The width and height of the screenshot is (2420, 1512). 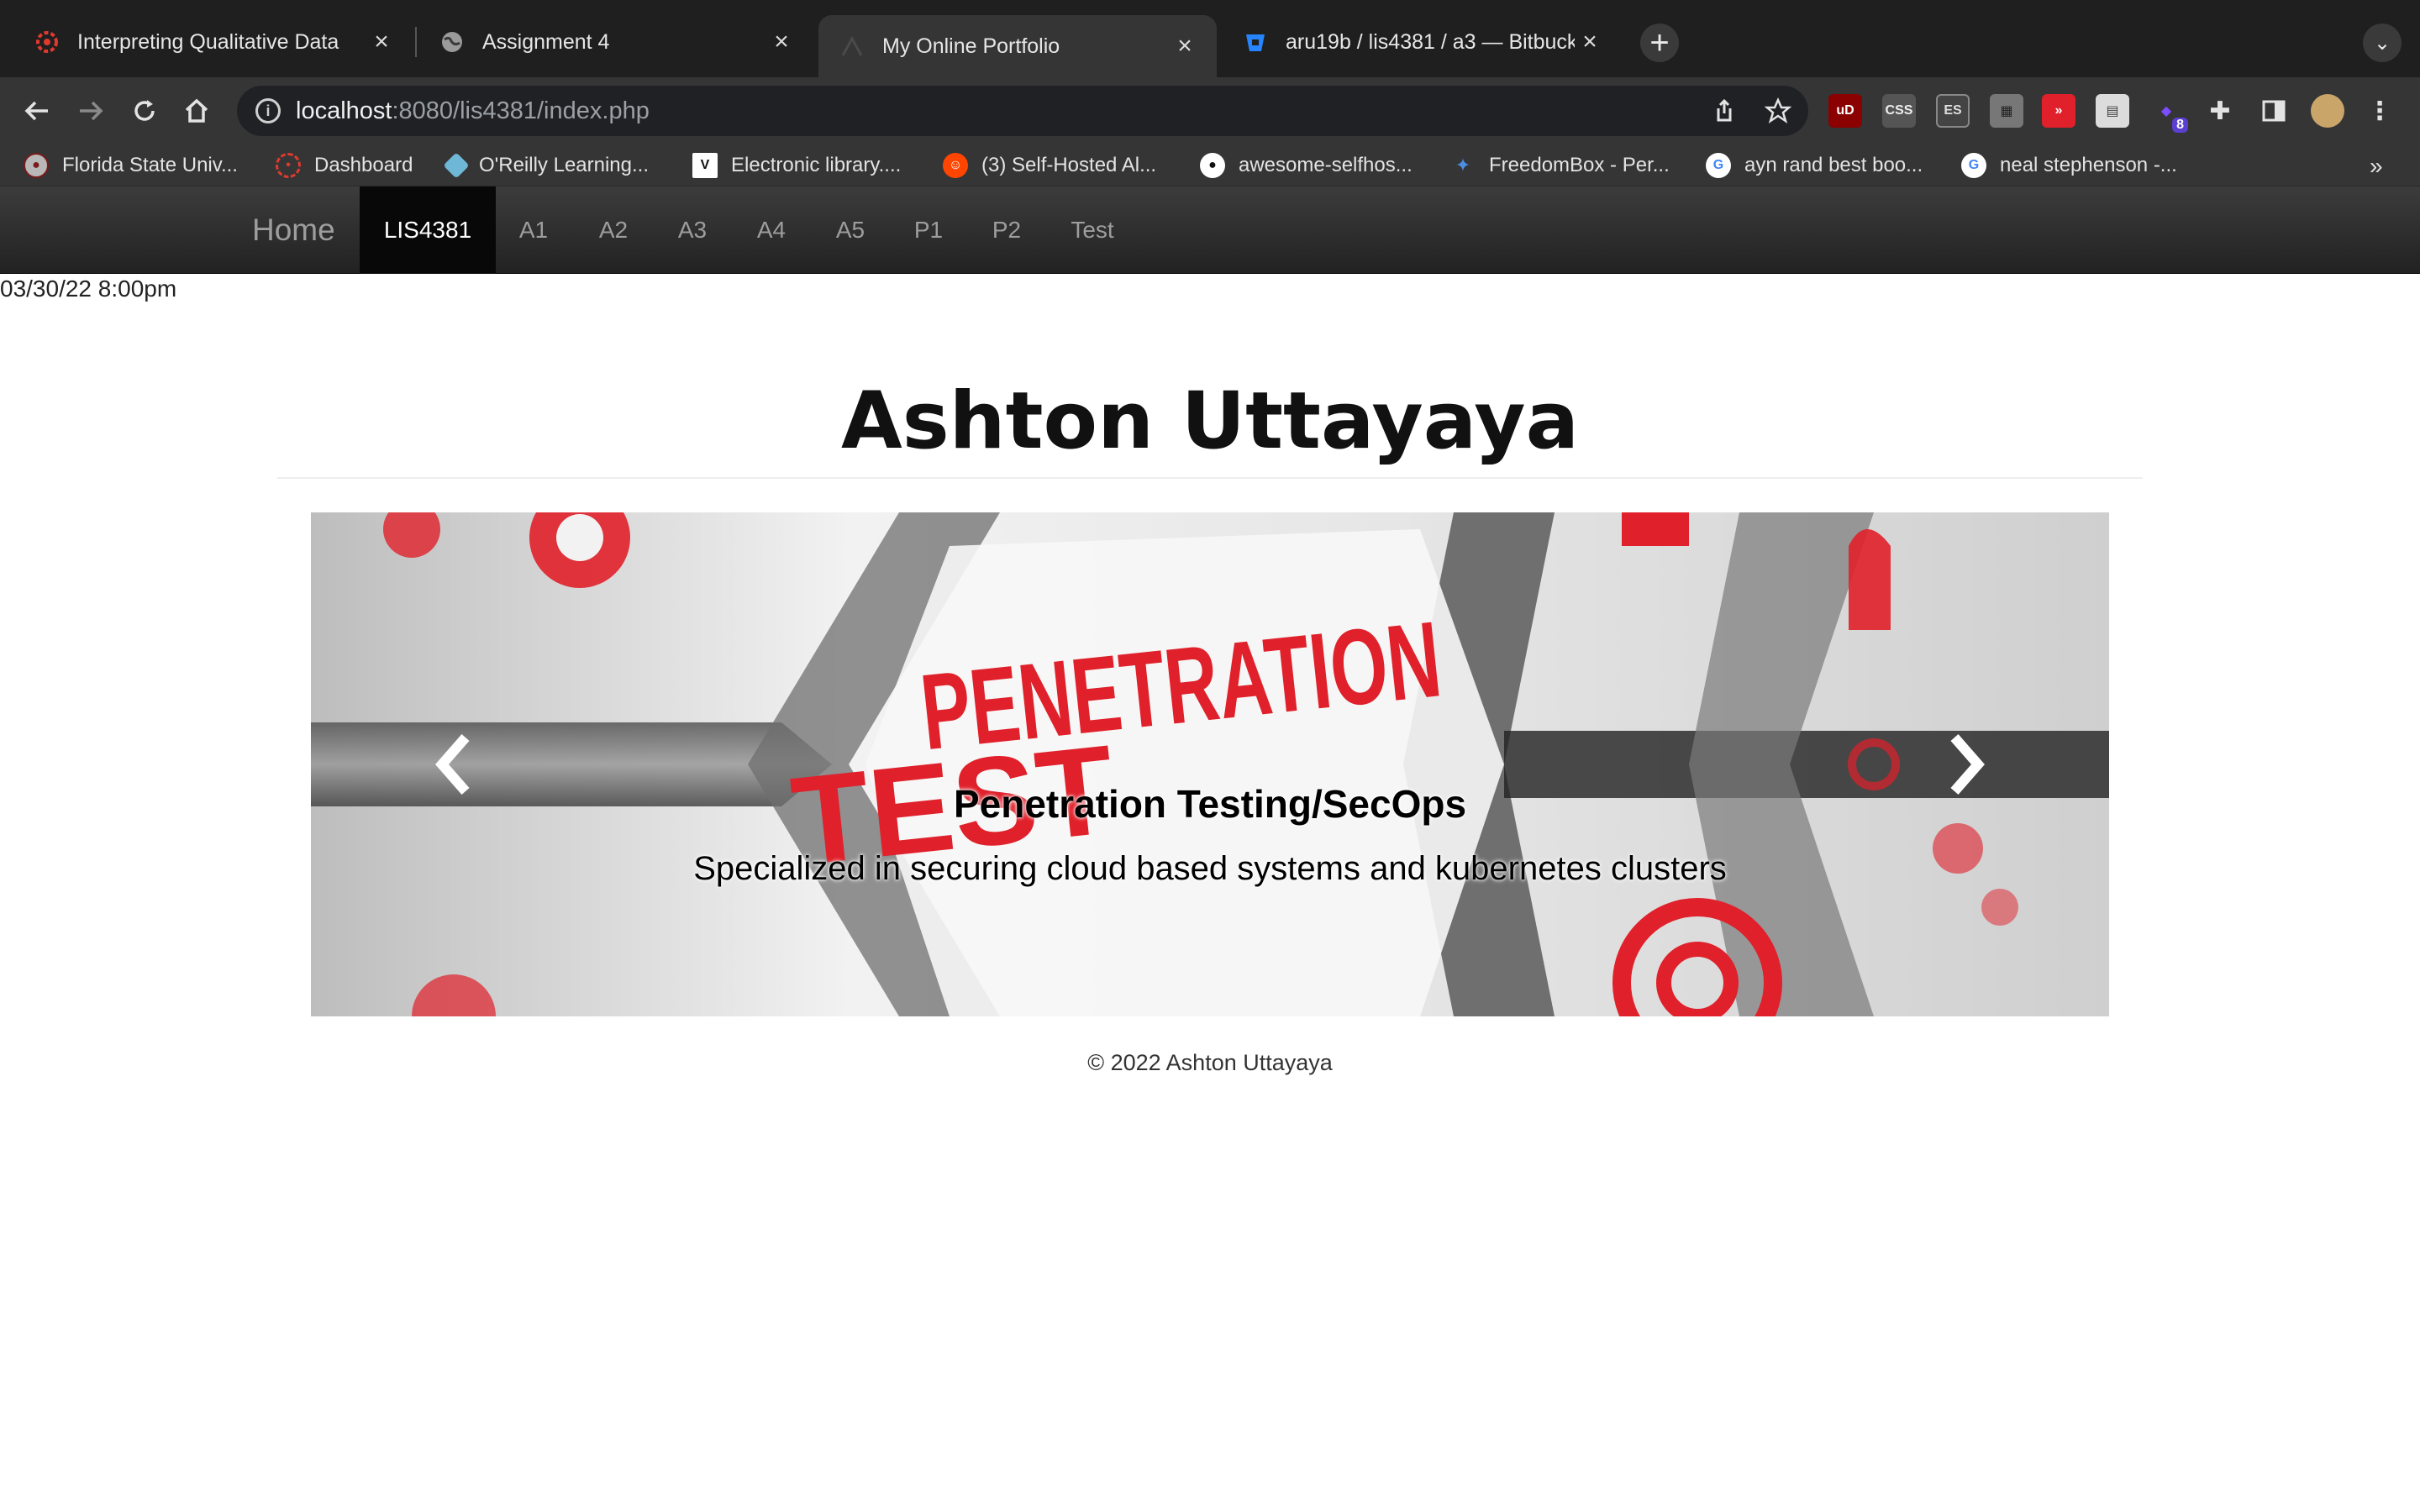 I want to click on site-navbar: Home LIS4381 A1 A2 A3 A4 A5 P1 P2 Test, so click(x=1210, y=230).